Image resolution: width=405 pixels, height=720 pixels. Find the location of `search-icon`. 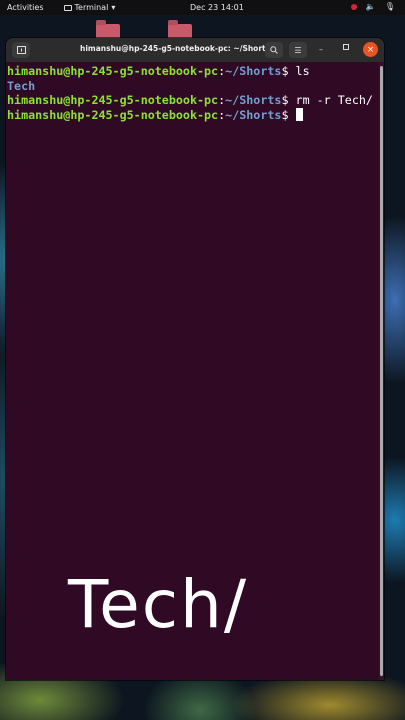

search-icon is located at coordinates (274, 50).